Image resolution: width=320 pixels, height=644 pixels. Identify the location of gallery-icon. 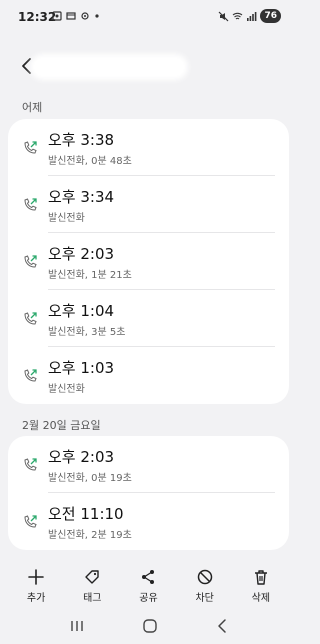
(71, 16).